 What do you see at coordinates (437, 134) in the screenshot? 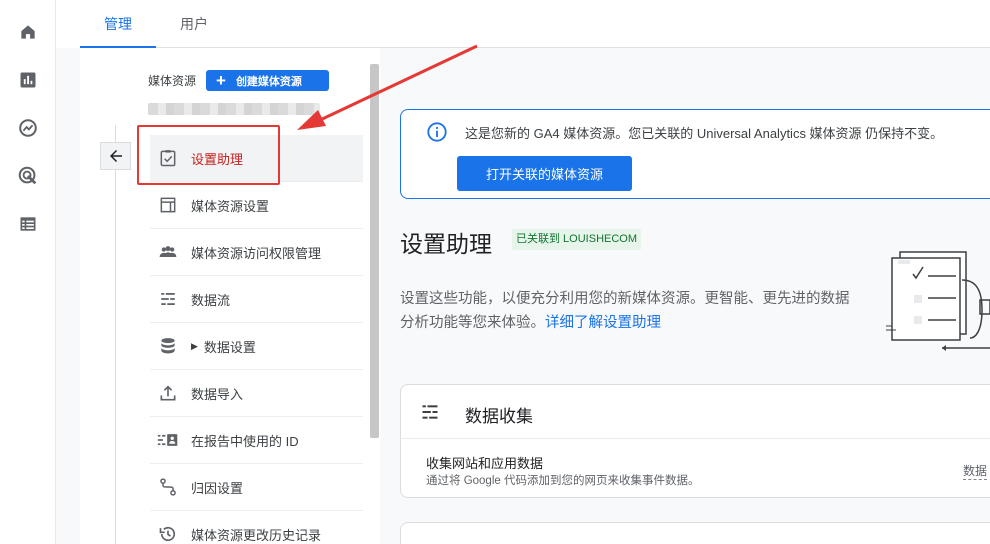
I see `info-icon` at bounding box center [437, 134].